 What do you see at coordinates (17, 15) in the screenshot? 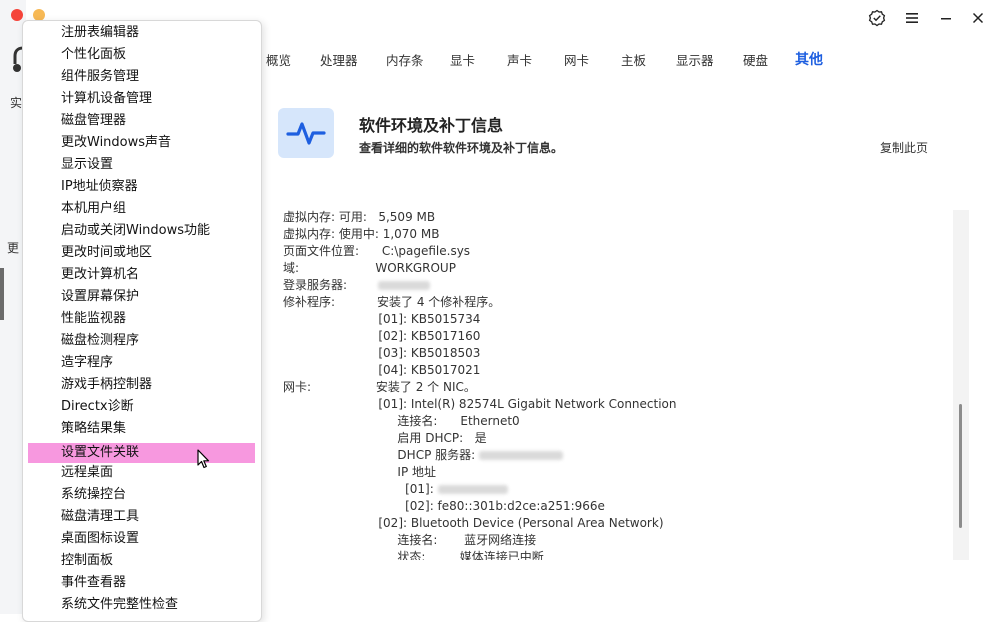
I see `close-dot-button` at bounding box center [17, 15].